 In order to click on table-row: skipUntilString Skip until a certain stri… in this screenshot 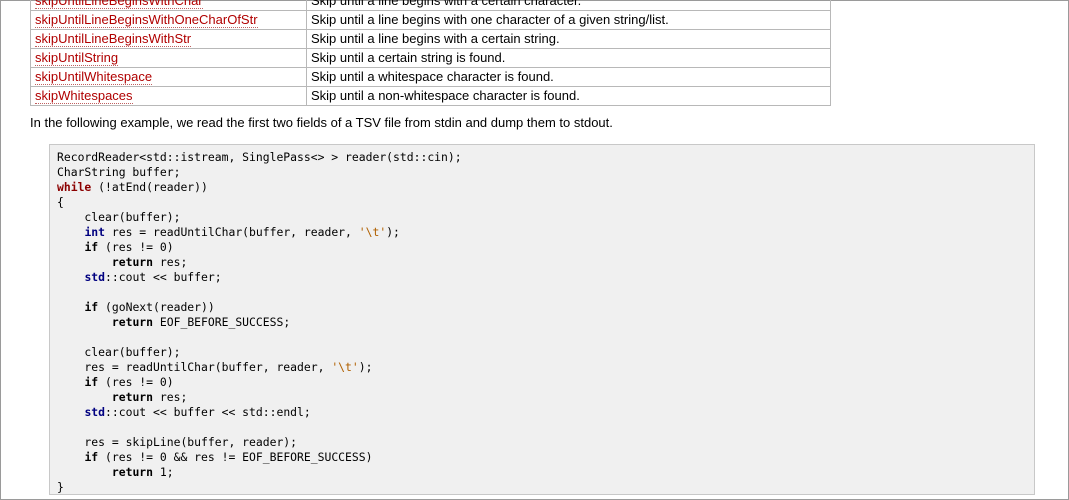, I will do `click(430, 58)`.